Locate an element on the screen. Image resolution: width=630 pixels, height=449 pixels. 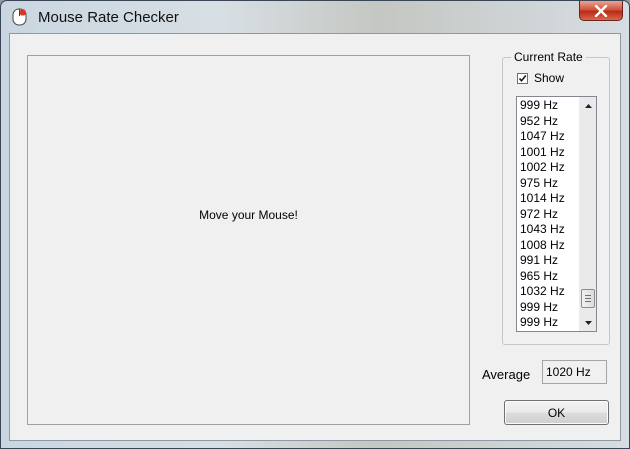
show-checkbox is located at coordinates (522, 78).